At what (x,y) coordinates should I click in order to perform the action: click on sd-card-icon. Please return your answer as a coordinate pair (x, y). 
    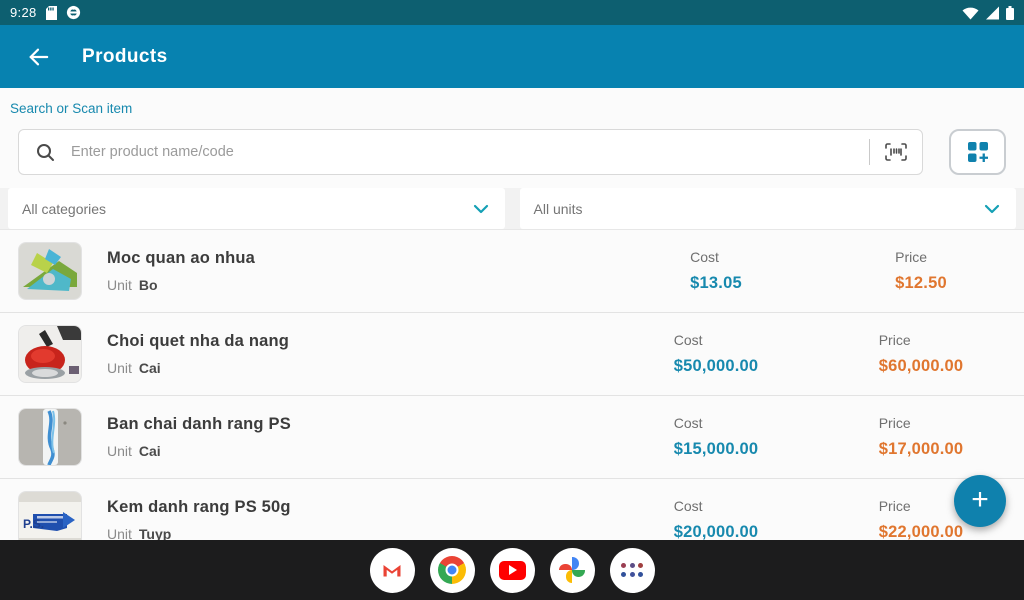
    Looking at the image, I should click on (51, 12).